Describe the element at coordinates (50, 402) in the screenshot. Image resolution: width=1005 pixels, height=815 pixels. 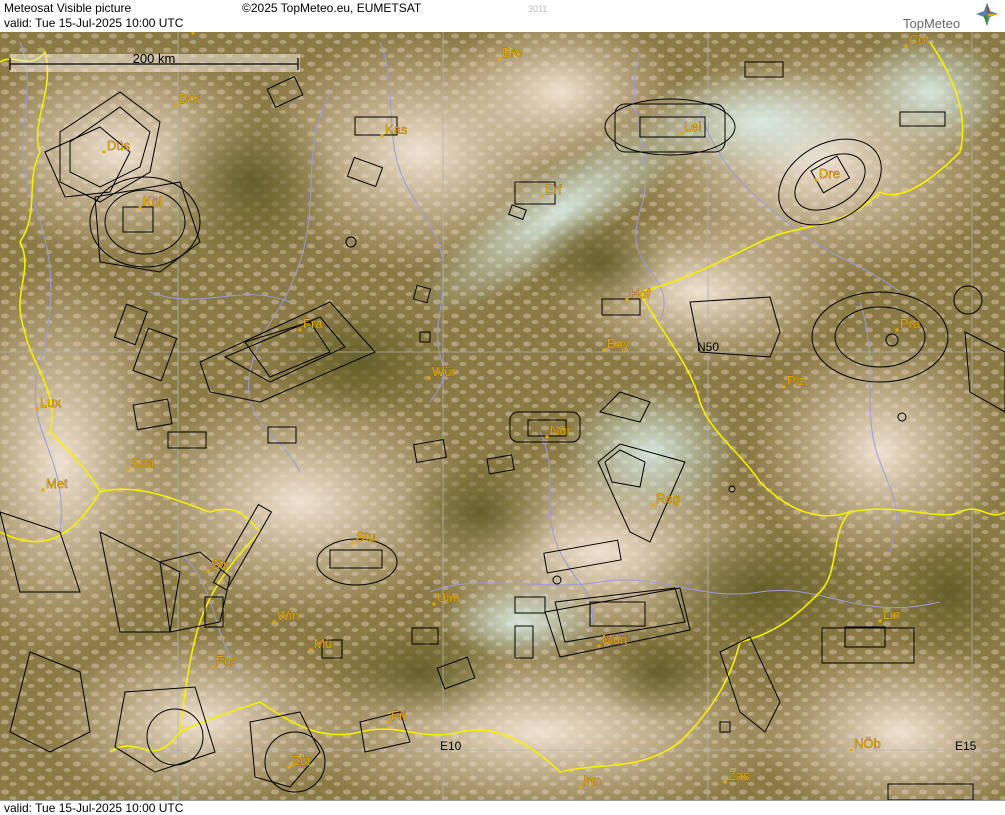
I see `city-label: Lux` at that location.